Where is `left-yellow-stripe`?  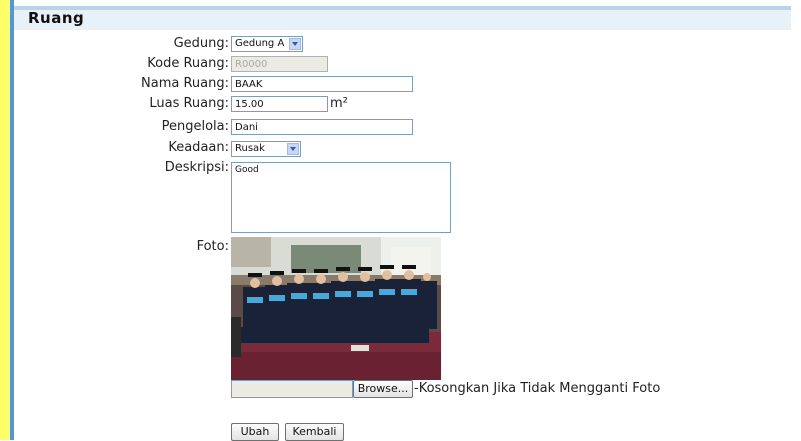 left-yellow-stripe is located at coordinates (5, 220).